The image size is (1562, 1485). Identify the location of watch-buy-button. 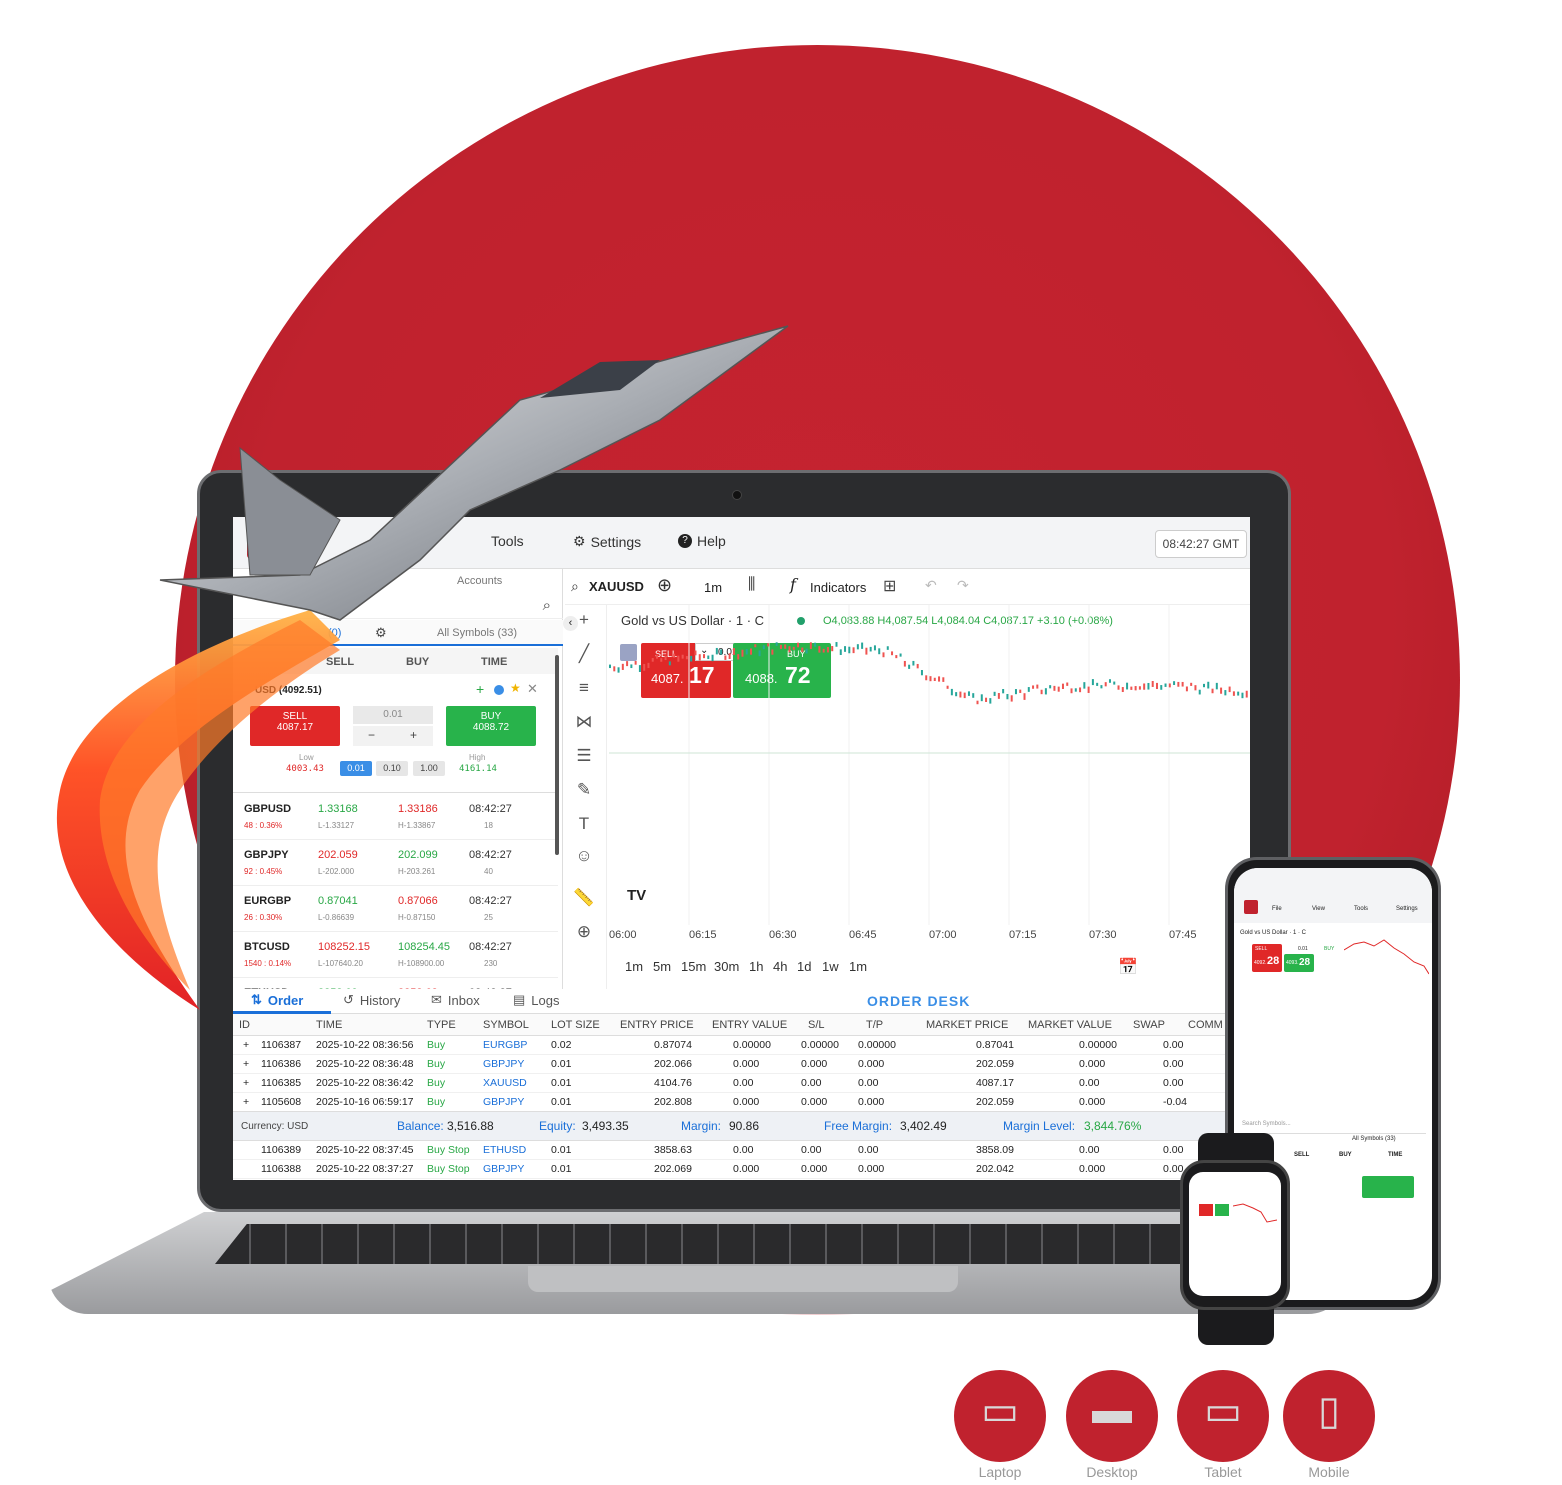
(1222, 1210).